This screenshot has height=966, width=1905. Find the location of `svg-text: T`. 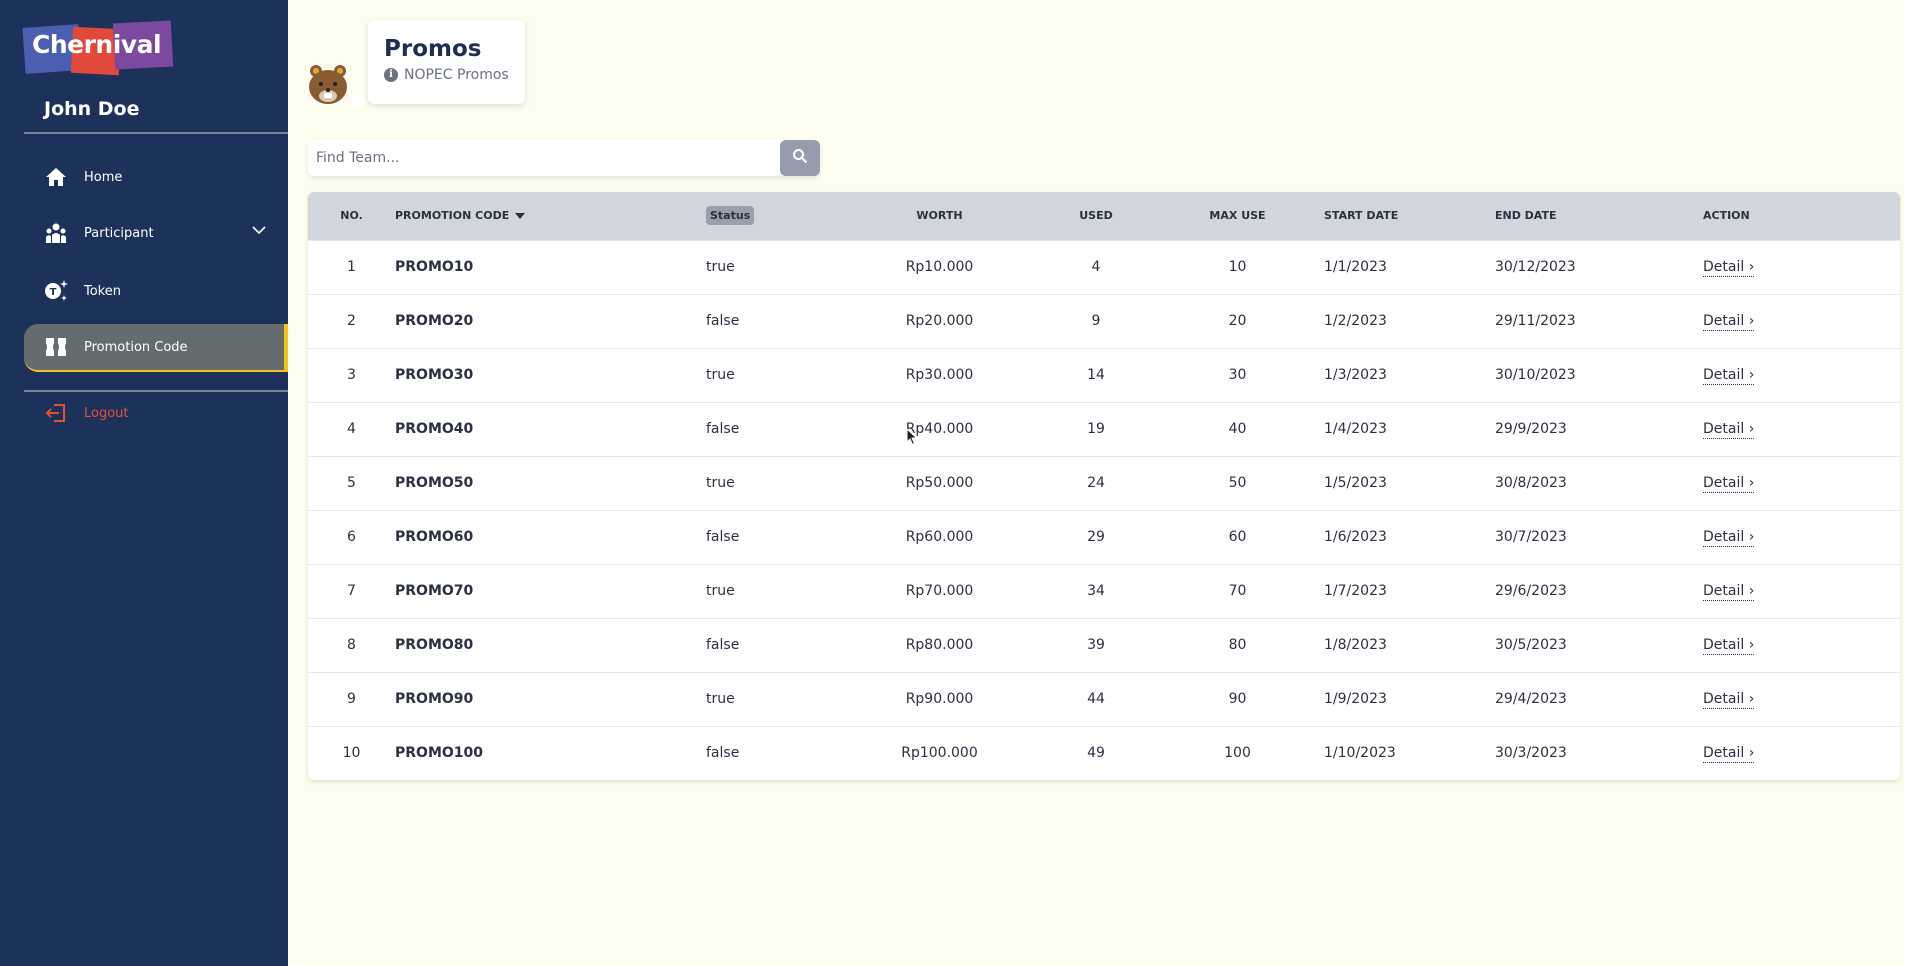

svg-text: T is located at coordinates (53, 292).